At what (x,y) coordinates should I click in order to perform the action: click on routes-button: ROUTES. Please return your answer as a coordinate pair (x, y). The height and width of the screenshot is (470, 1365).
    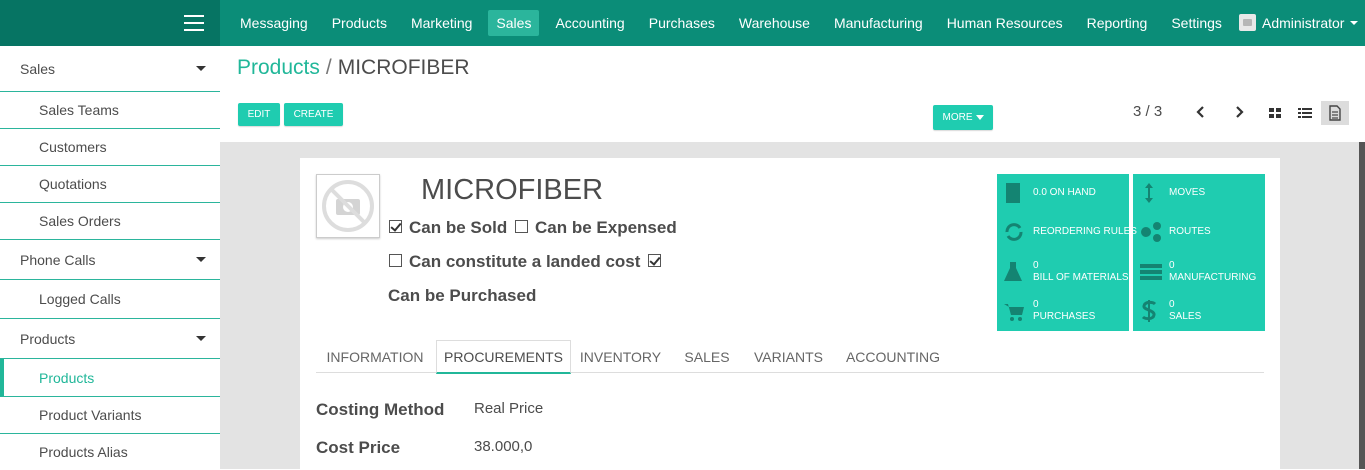
    Looking at the image, I should click on (1199, 232).